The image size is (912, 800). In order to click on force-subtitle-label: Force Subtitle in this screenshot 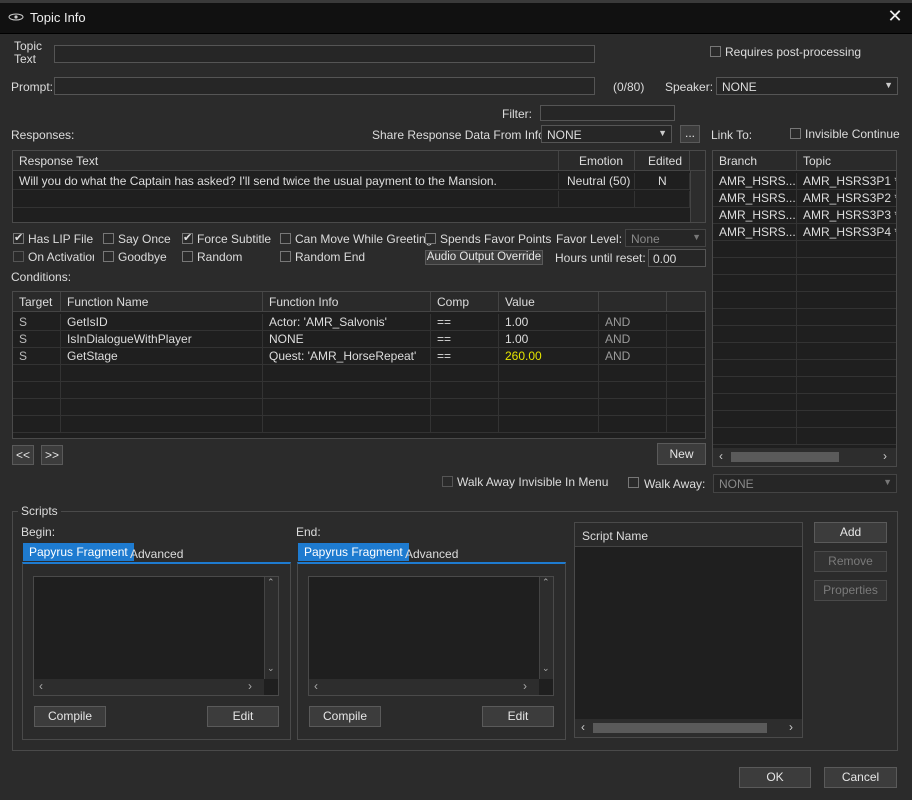, I will do `click(234, 239)`.